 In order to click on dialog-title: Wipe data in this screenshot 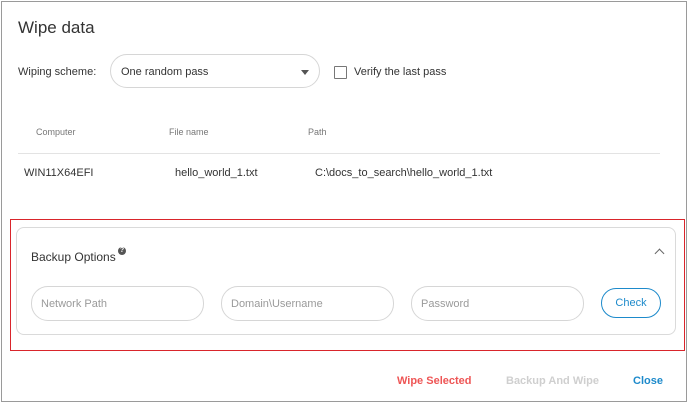, I will do `click(56, 27)`.